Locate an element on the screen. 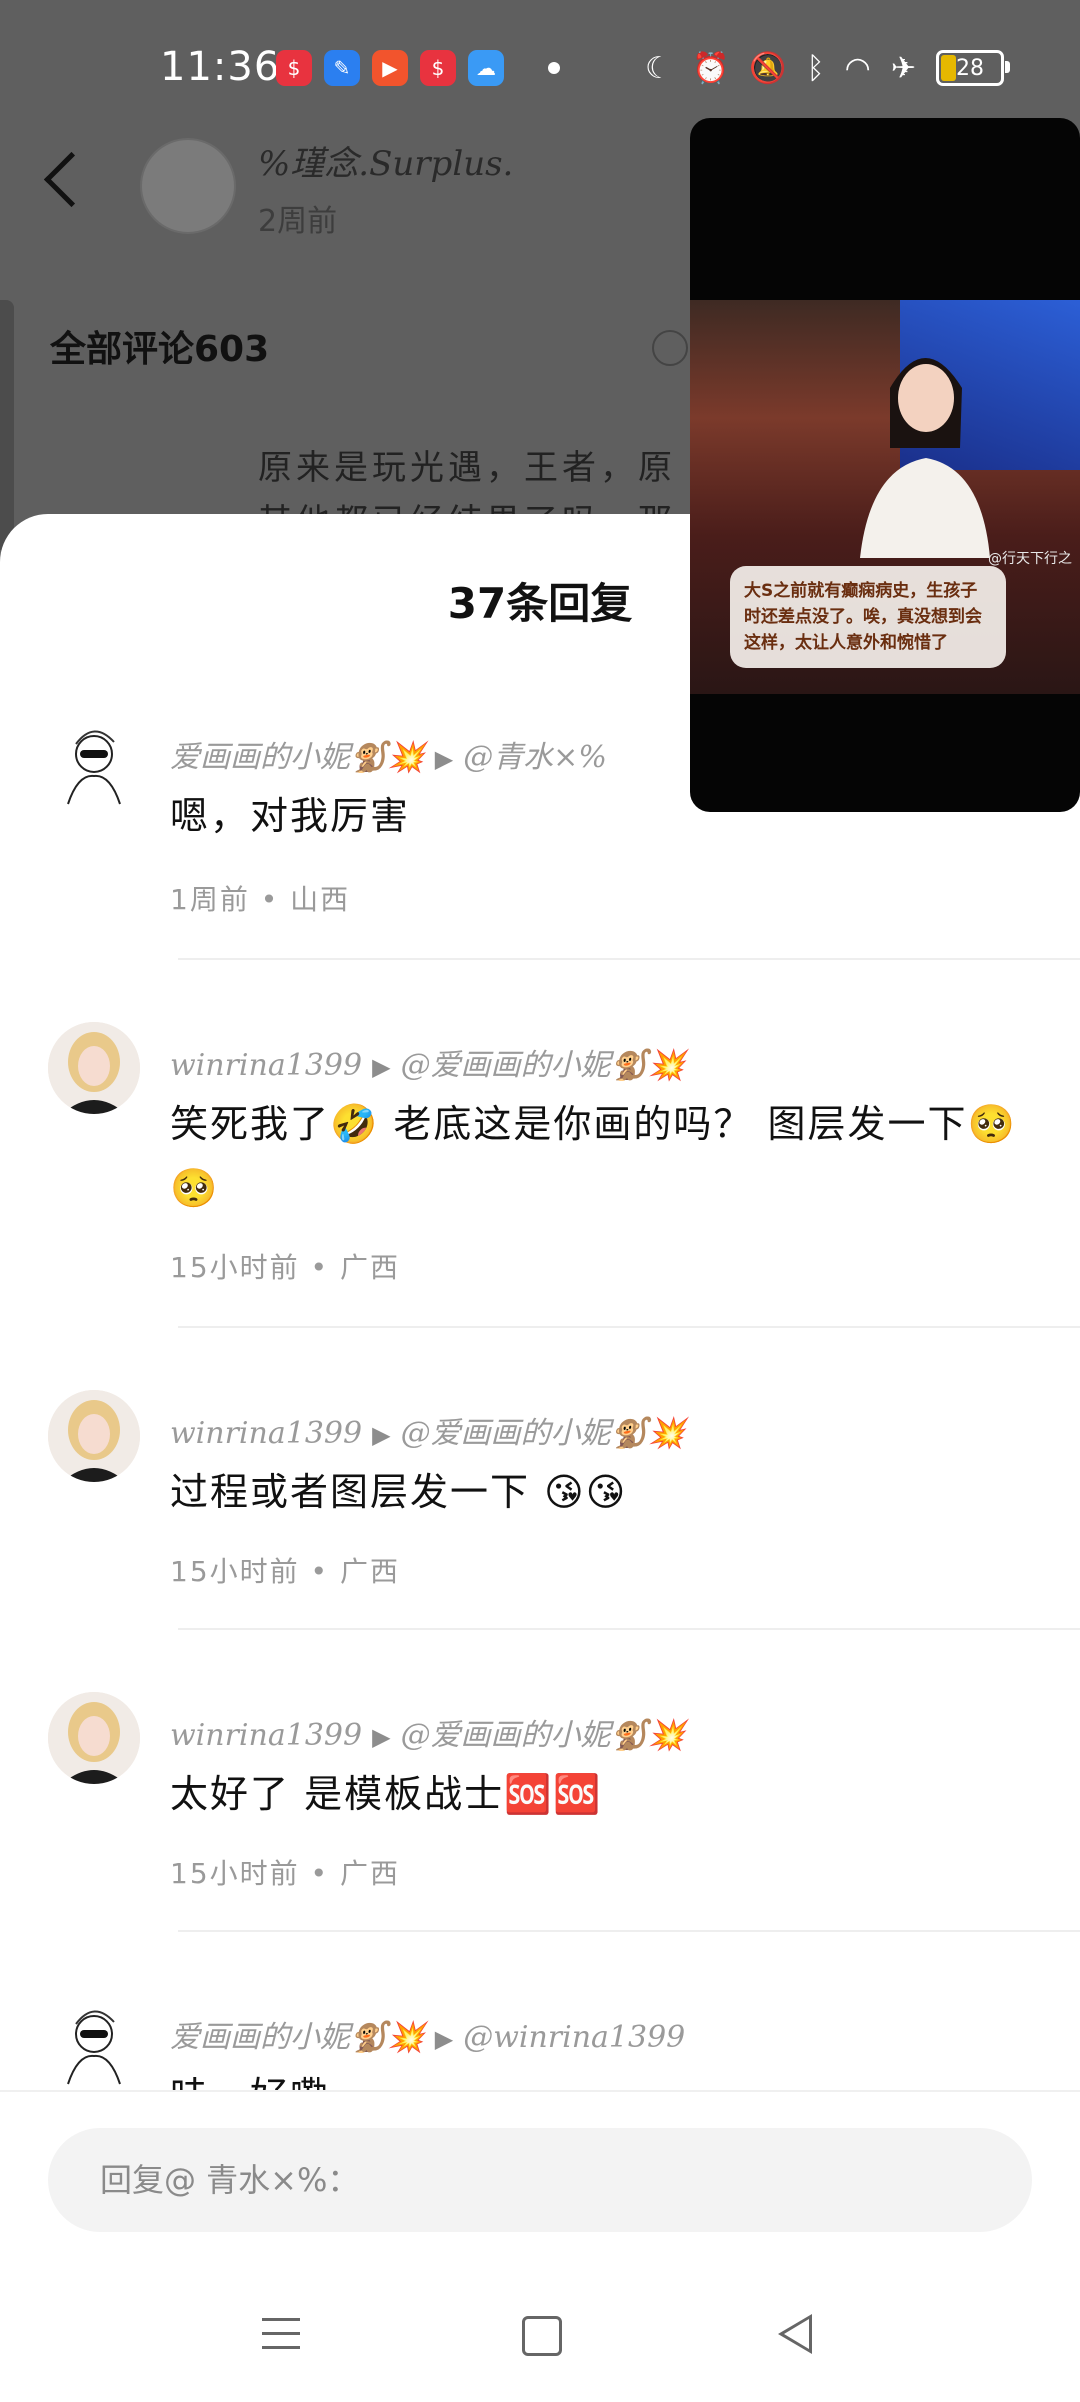 Image resolution: width=1080 pixels, height=2402 pixels. system-nav-bar is located at coordinates (540, 2347).